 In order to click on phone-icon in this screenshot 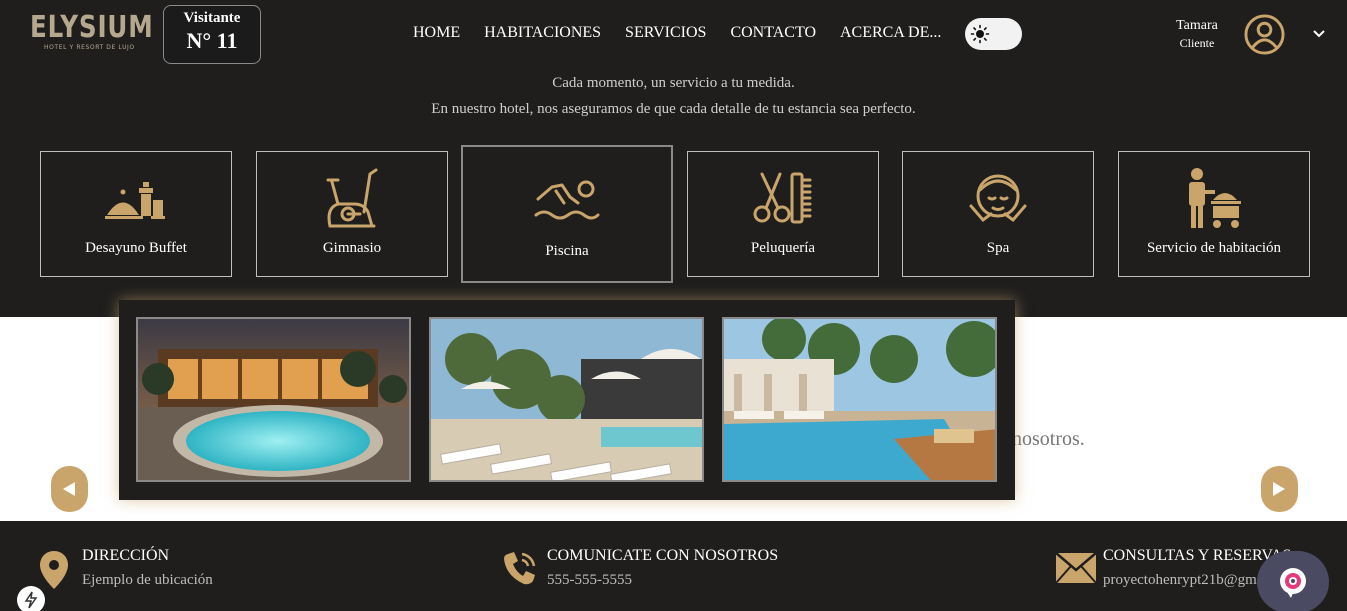, I will do `click(520, 568)`.